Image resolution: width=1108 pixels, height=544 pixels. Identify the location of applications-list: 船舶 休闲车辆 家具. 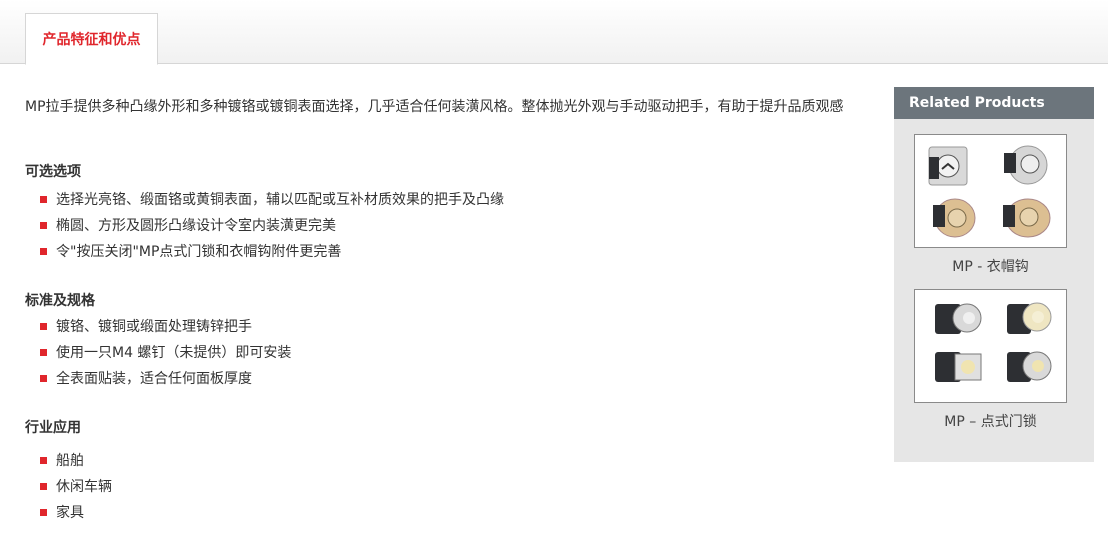
(76, 486).